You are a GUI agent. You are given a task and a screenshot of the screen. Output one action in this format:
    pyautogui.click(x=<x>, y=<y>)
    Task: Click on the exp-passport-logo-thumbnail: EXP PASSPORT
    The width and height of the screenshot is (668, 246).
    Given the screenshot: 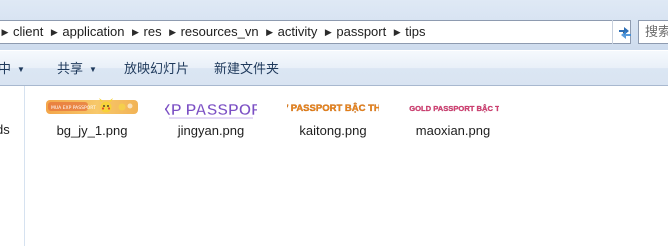 What is the action you would take?
    pyautogui.click(x=211, y=109)
    